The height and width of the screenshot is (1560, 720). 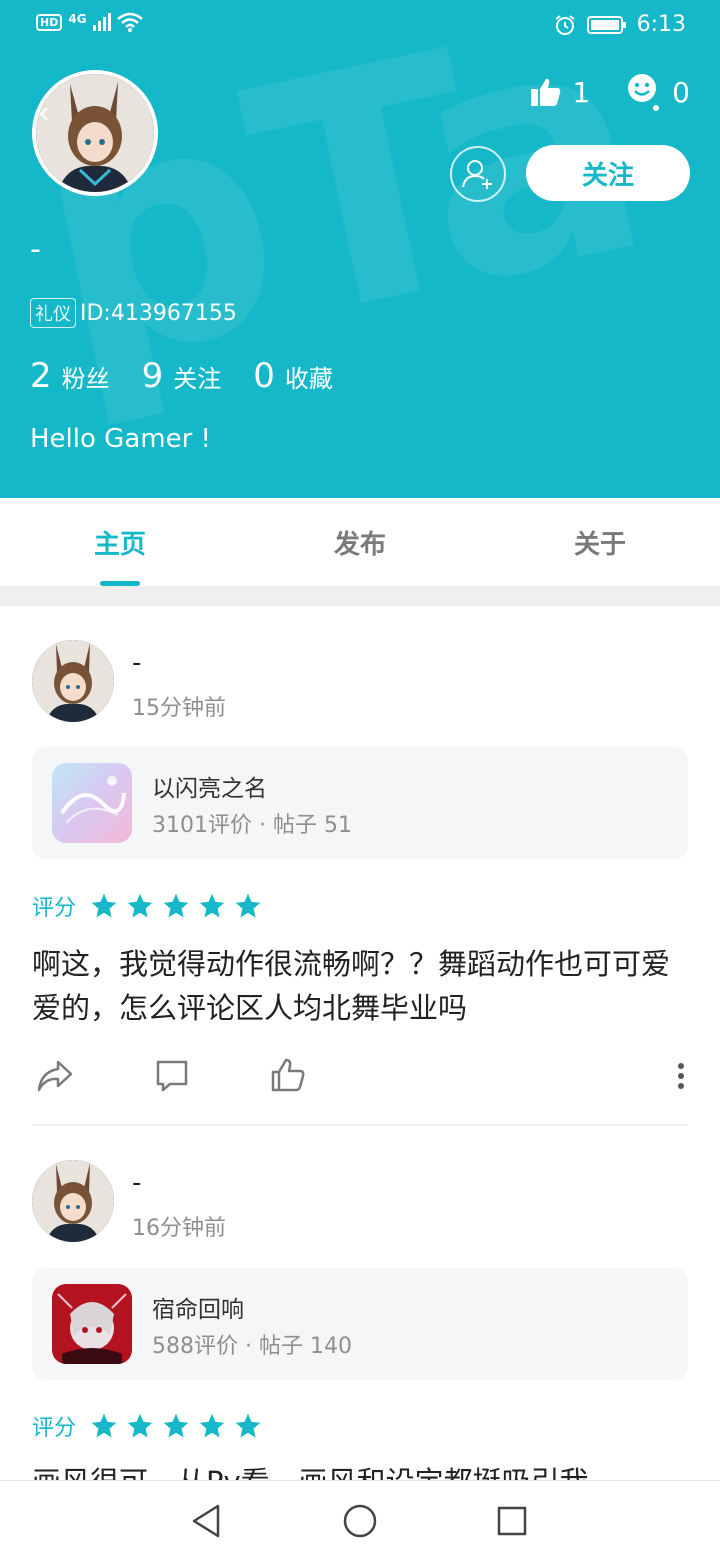 I want to click on profile-counts: 2 粉丝 9 关注 0 收藏, so click(x=181, y=376).